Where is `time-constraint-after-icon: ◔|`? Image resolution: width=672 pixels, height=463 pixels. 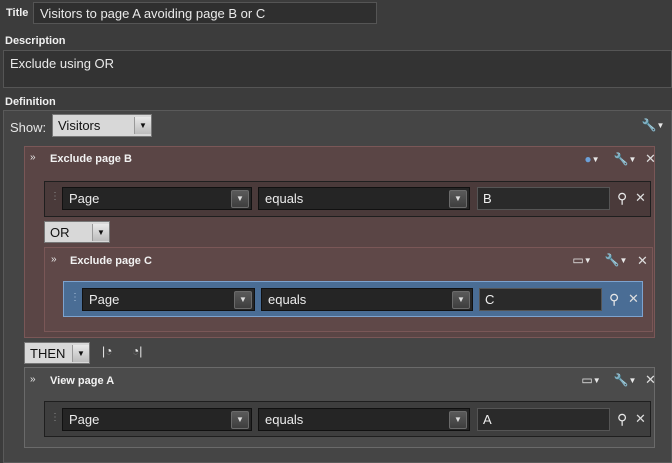
time-constraint-after-icon: ◔| is located at coordinates (137, 351).